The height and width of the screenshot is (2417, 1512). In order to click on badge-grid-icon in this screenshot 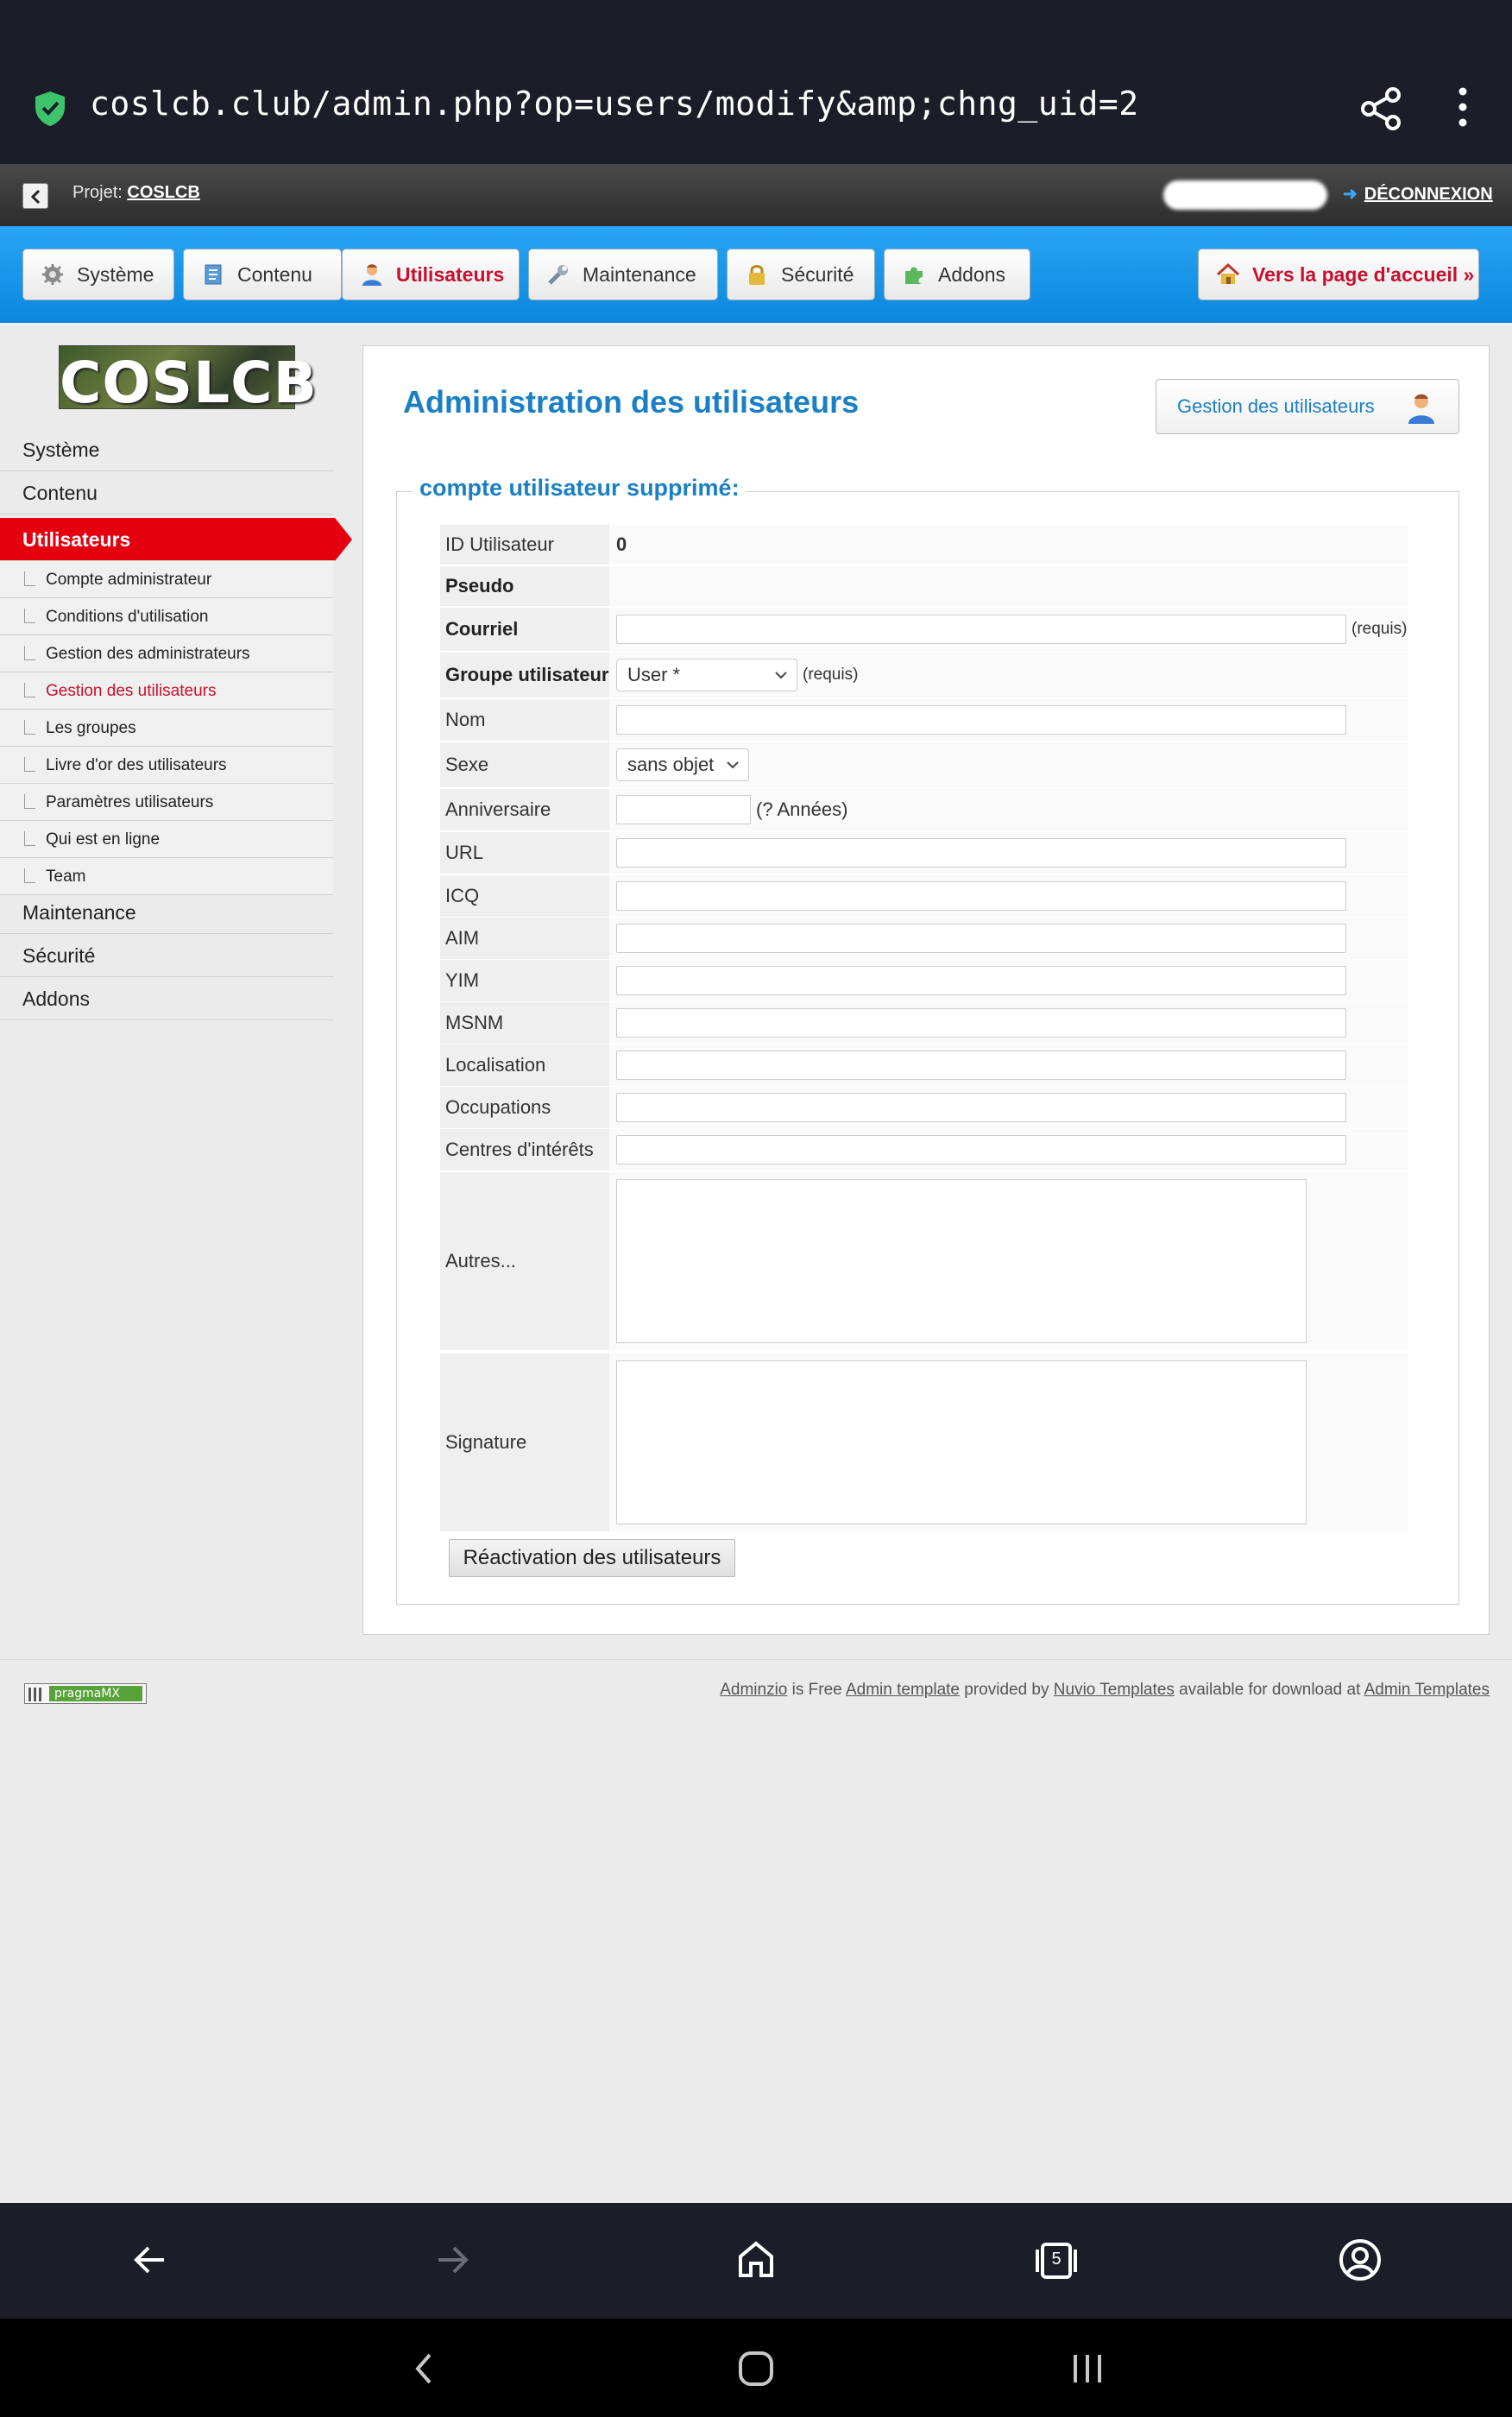, I will do `click(36, 1694)`.